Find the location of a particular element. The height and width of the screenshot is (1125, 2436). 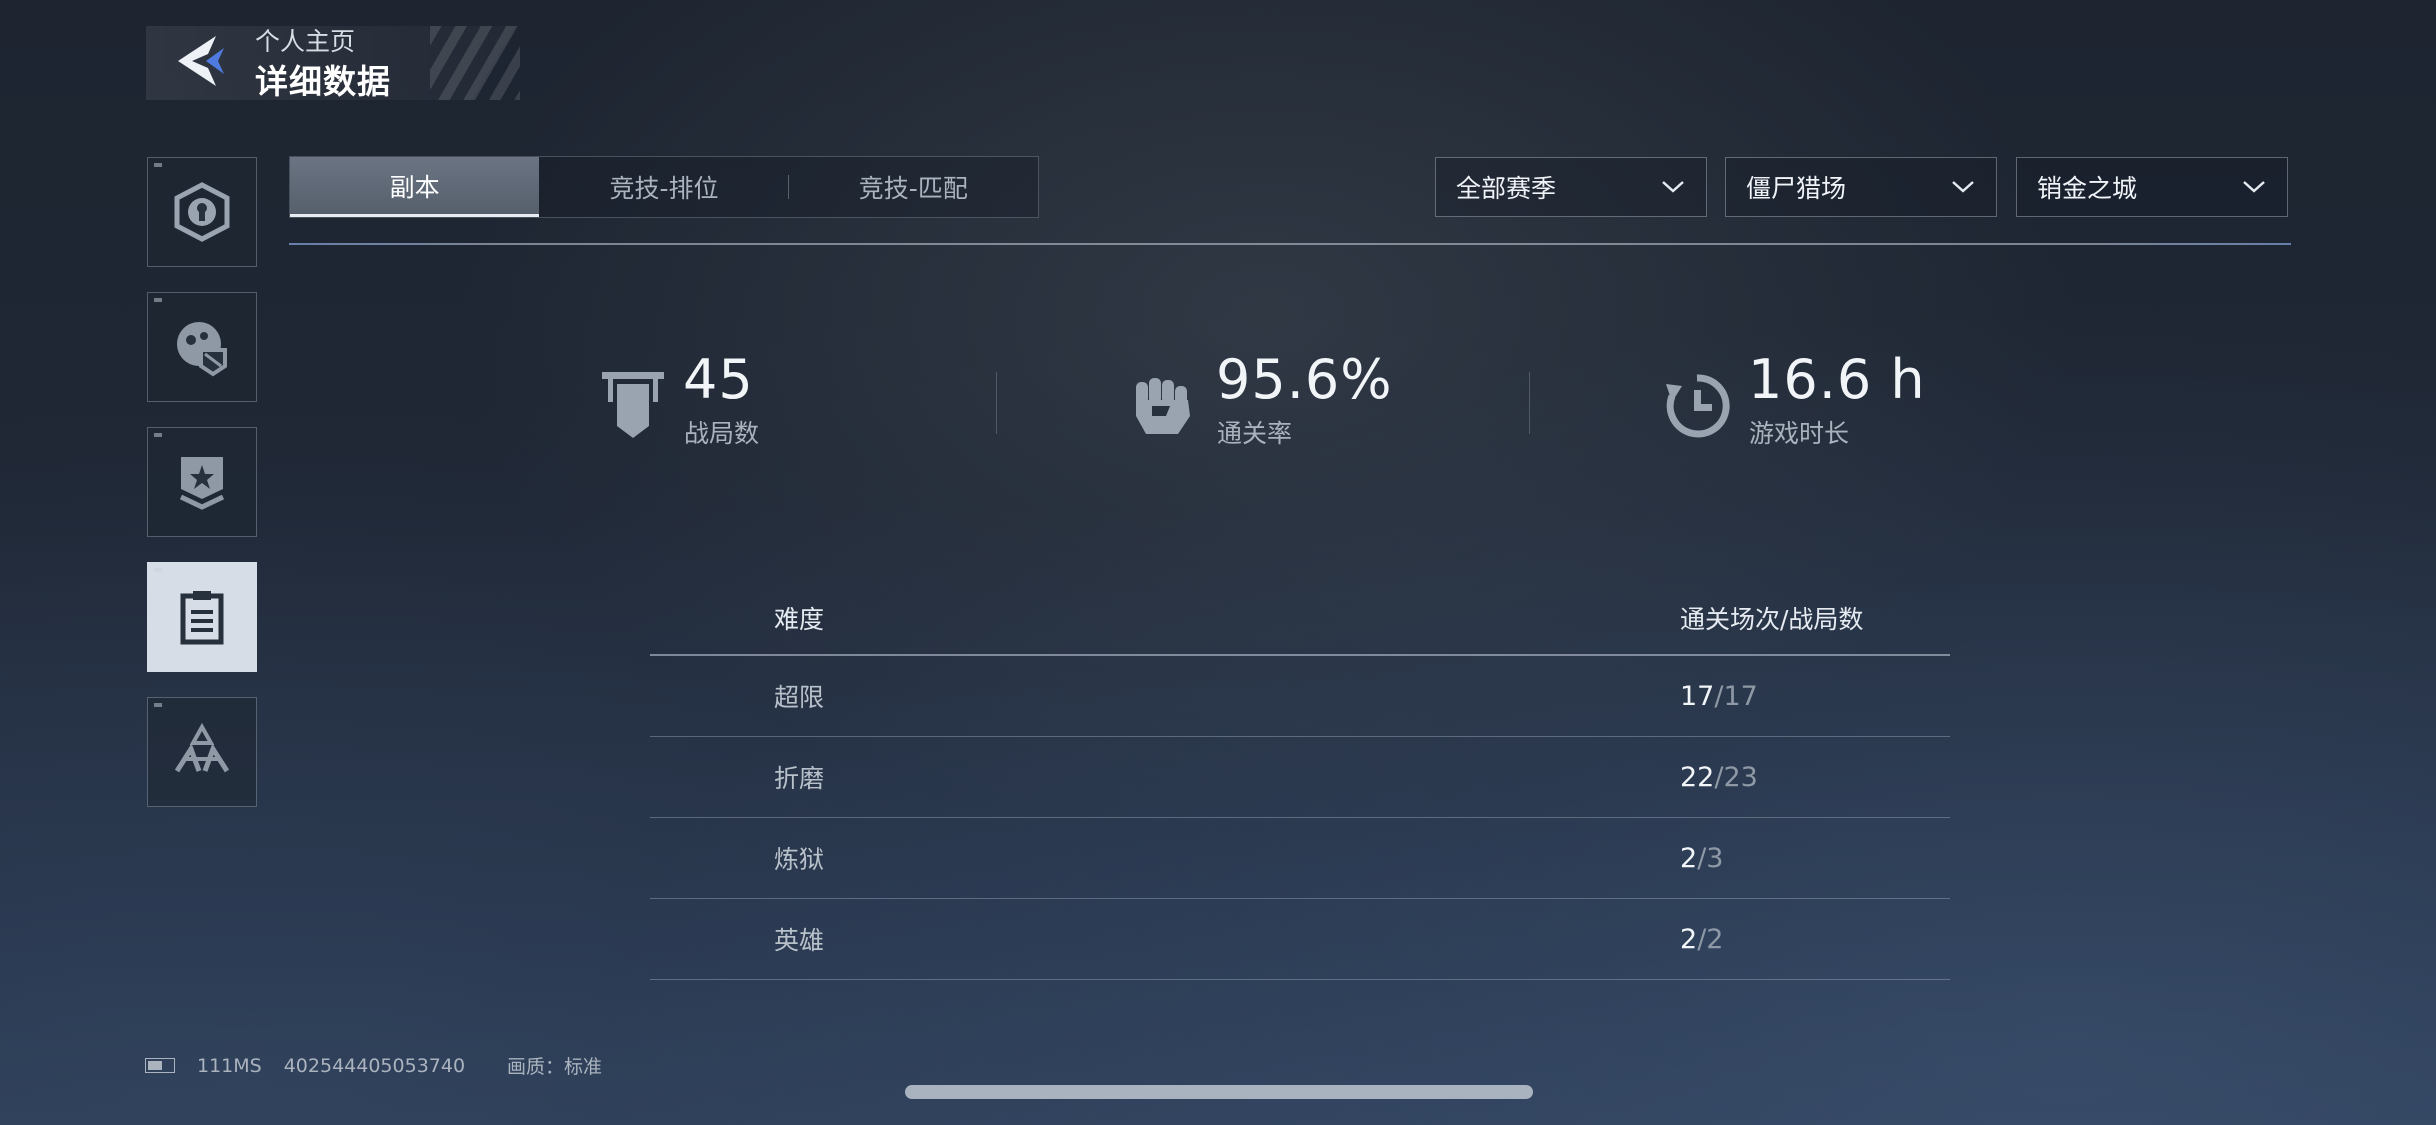

mode-tabs: 副本 竞技-排位 竞技-匹配 is located at coordinates (664, 187).